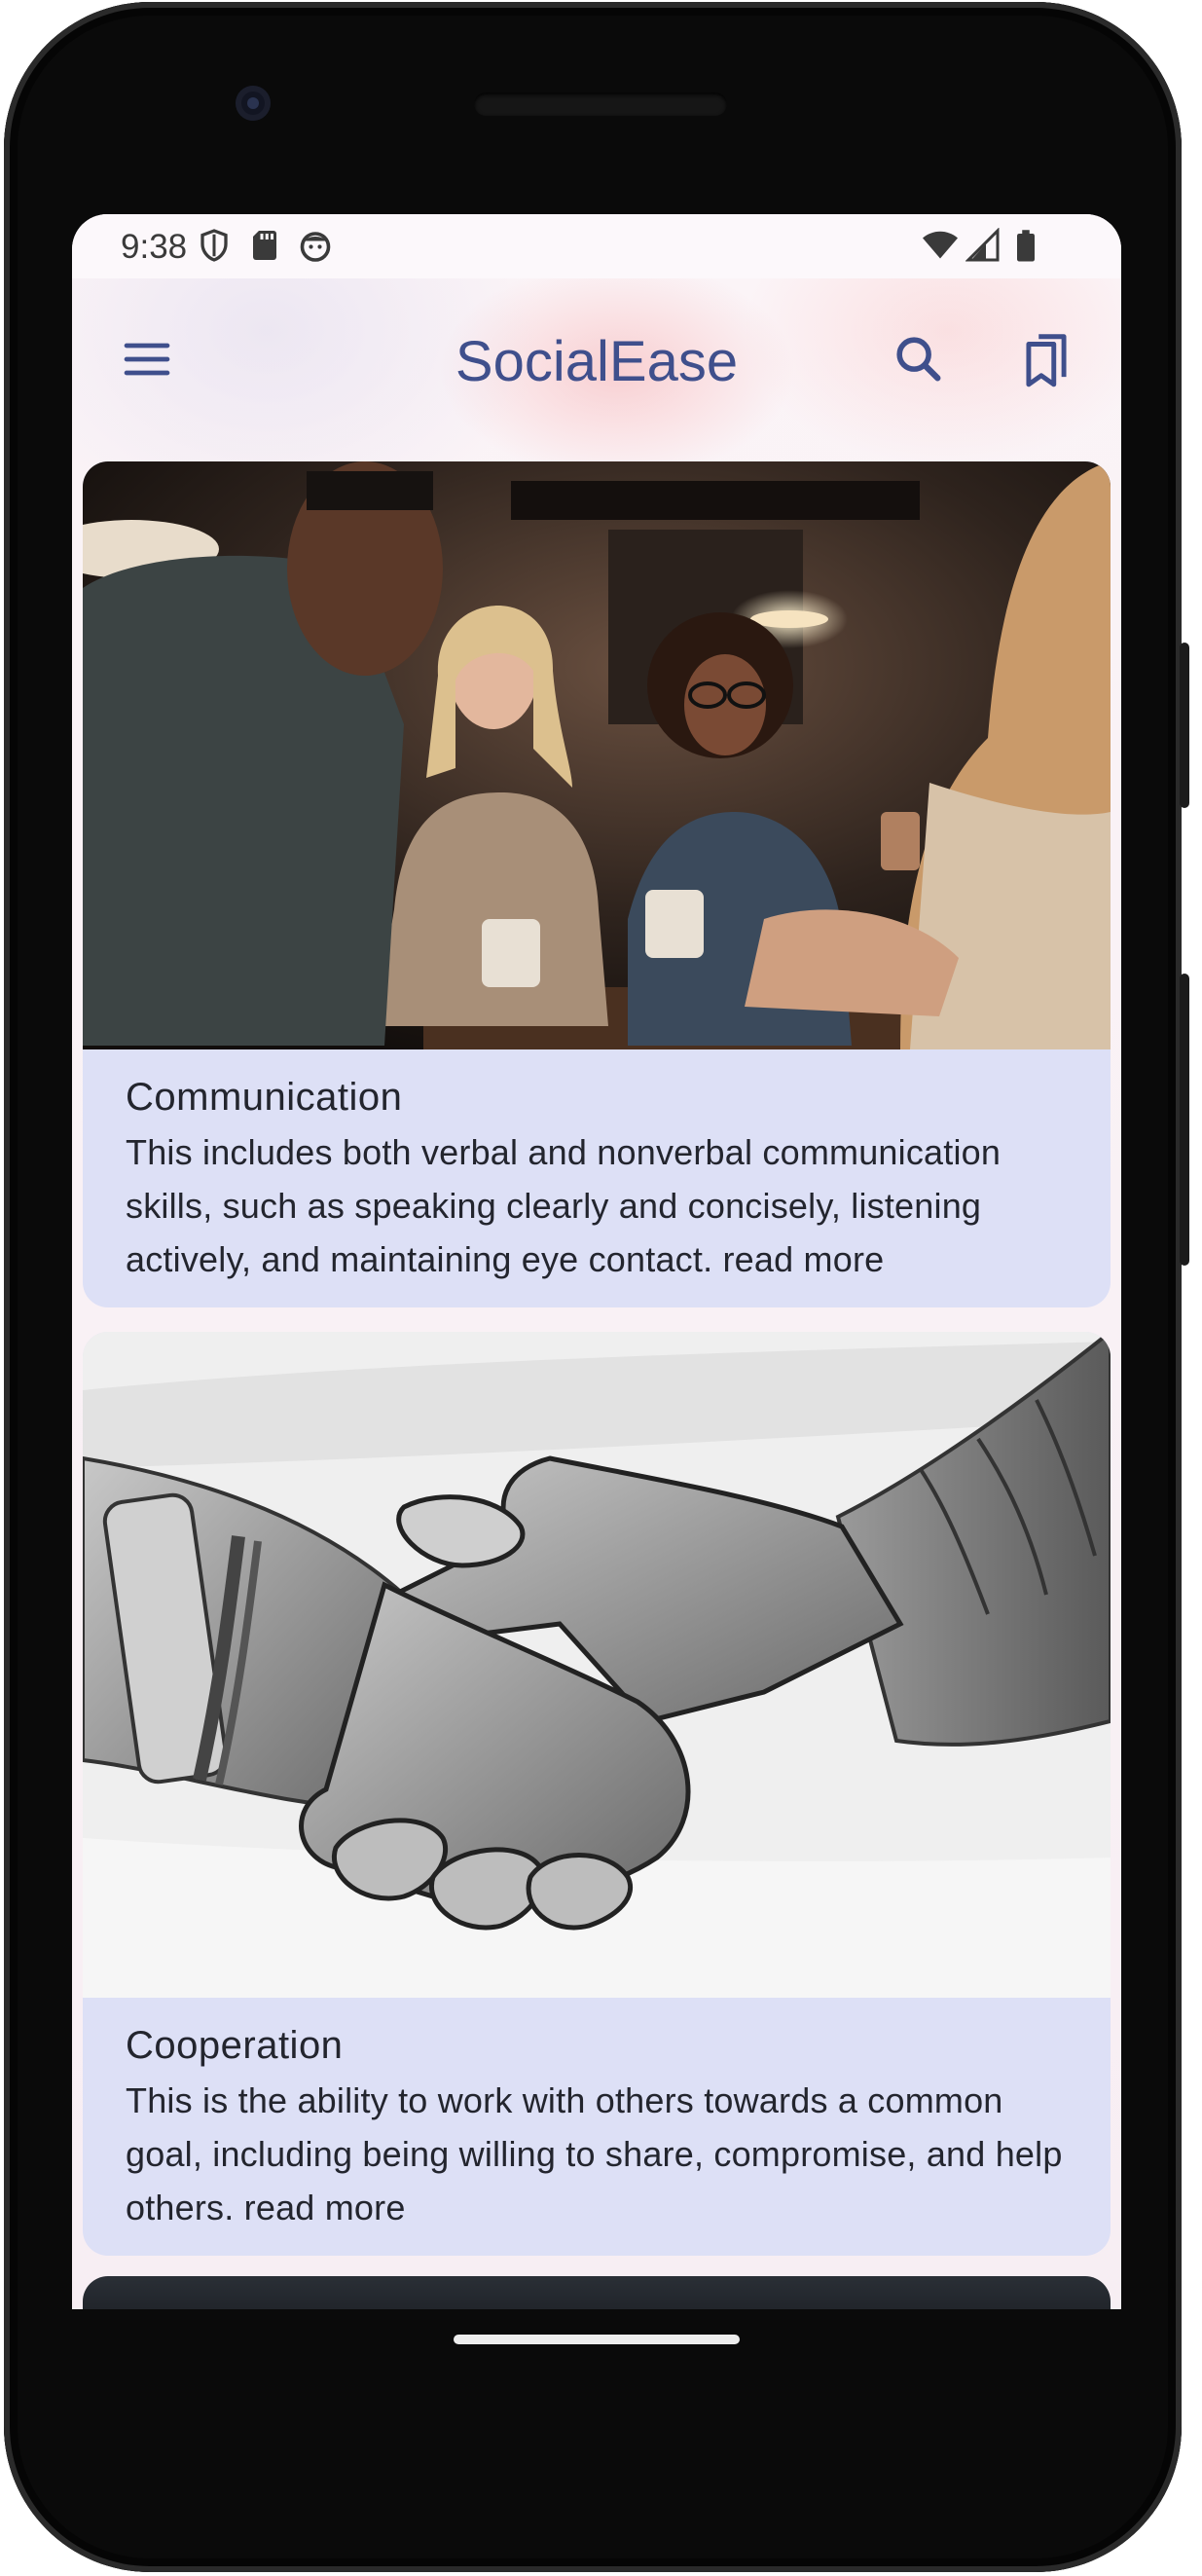 The image size is (1202, 2576). I want to click on top-app-bar: SocialEase, so click(597, 359).